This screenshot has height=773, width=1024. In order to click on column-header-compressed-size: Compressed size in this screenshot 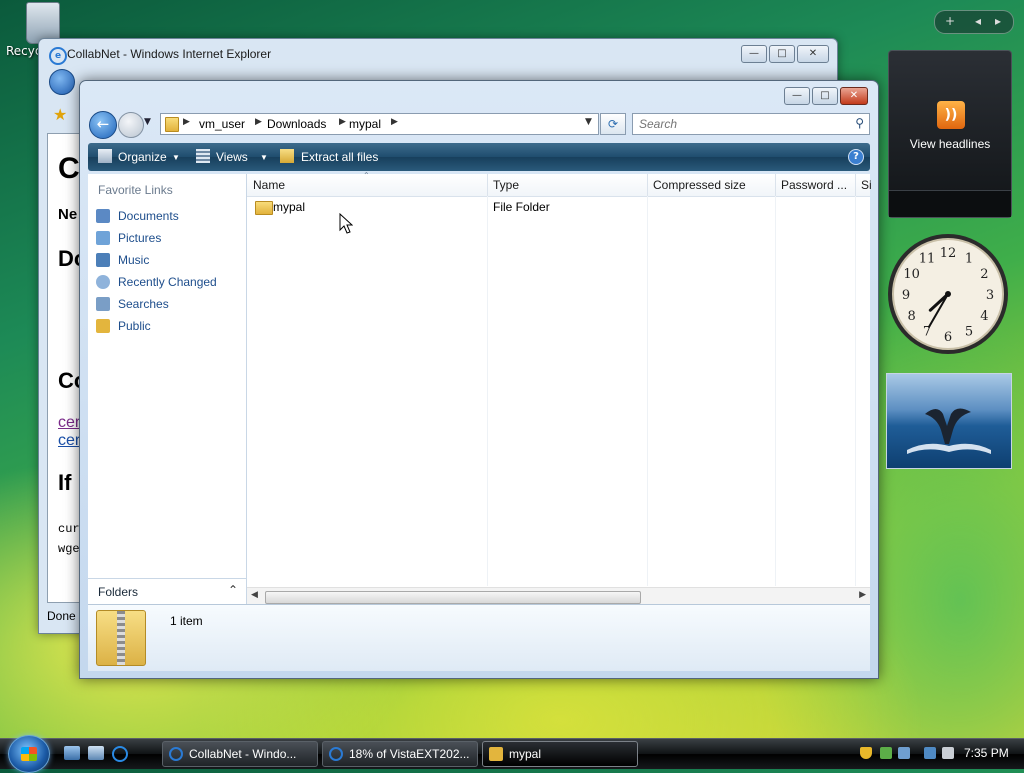, I will do `click(699, 185)`.